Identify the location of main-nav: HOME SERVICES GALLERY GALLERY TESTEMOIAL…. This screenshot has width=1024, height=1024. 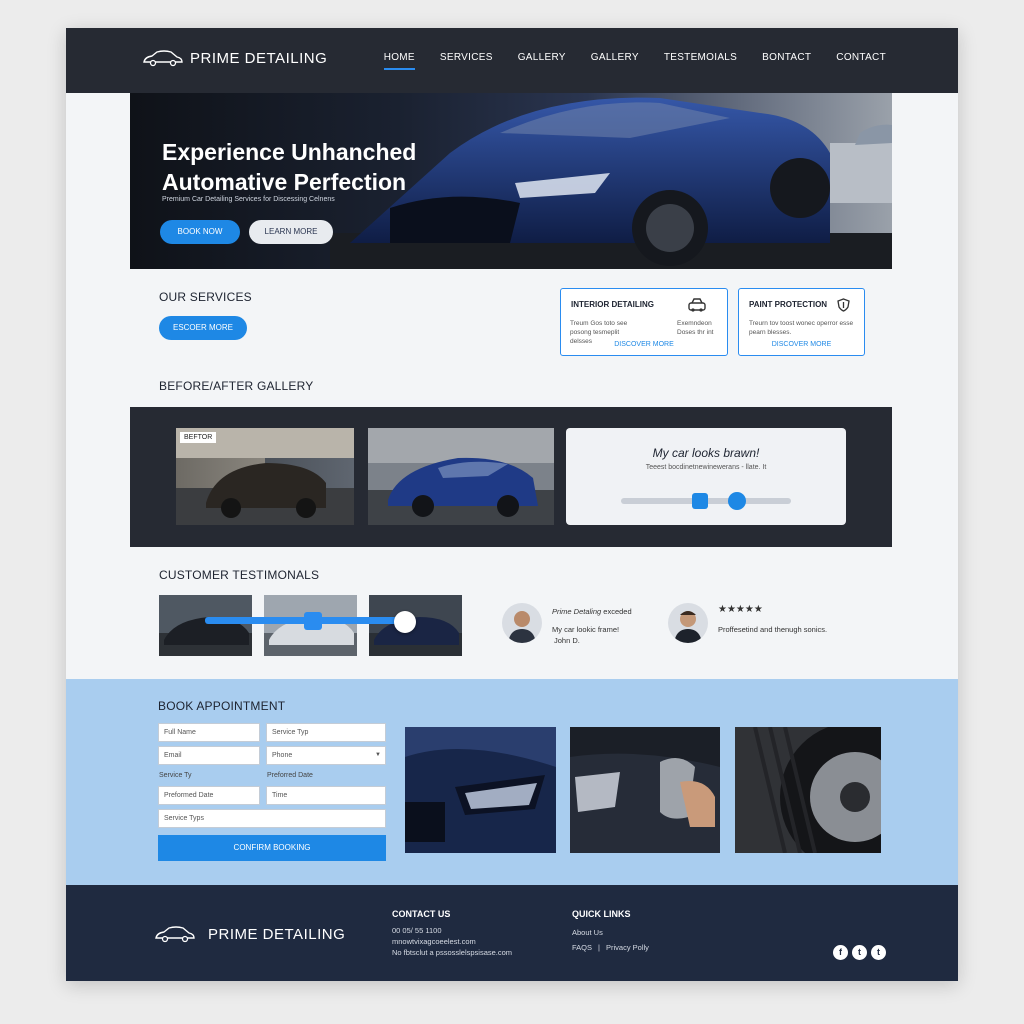
(634, 61).